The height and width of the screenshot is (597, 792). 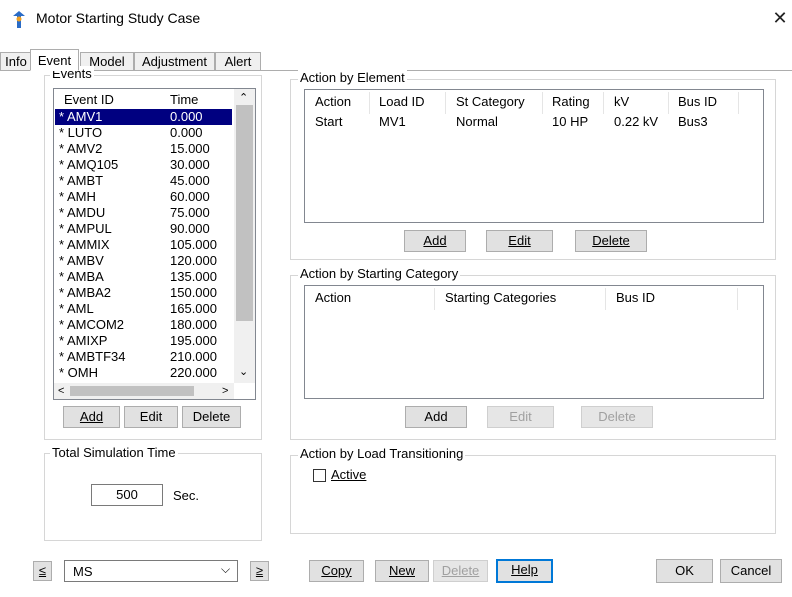 I want to click on delete-case-label: Delete, so click(x=460, y=570).